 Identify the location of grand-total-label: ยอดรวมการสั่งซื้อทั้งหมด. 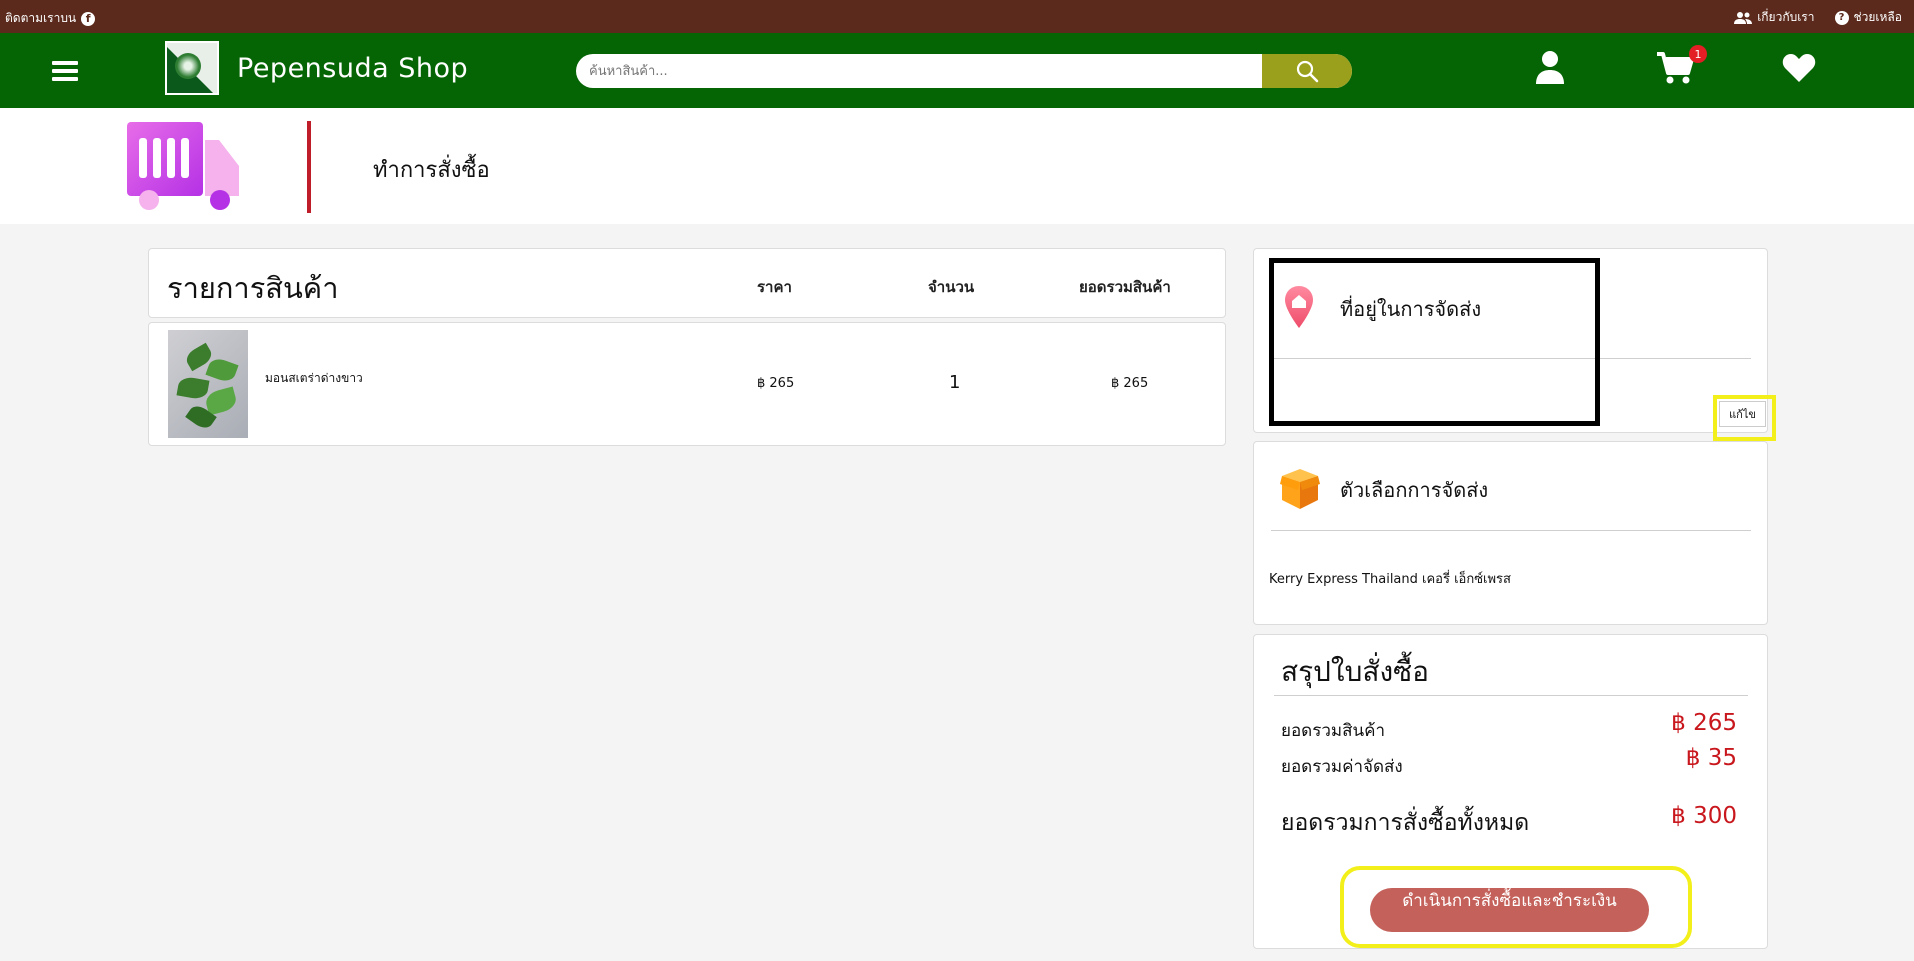
(1405, 823).